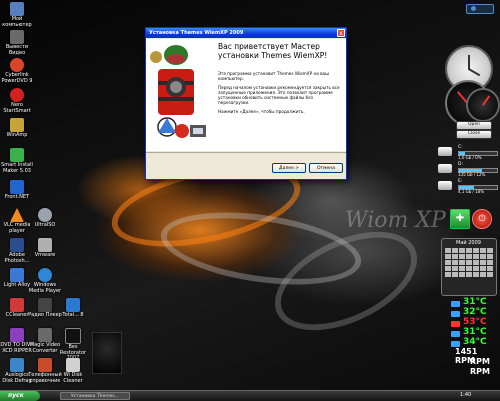 Image resolution: width=500 pixels, height=401 pixels. Describe the element at coordinates (107, 353) in the screenshot. I see `panther-image` at that location.